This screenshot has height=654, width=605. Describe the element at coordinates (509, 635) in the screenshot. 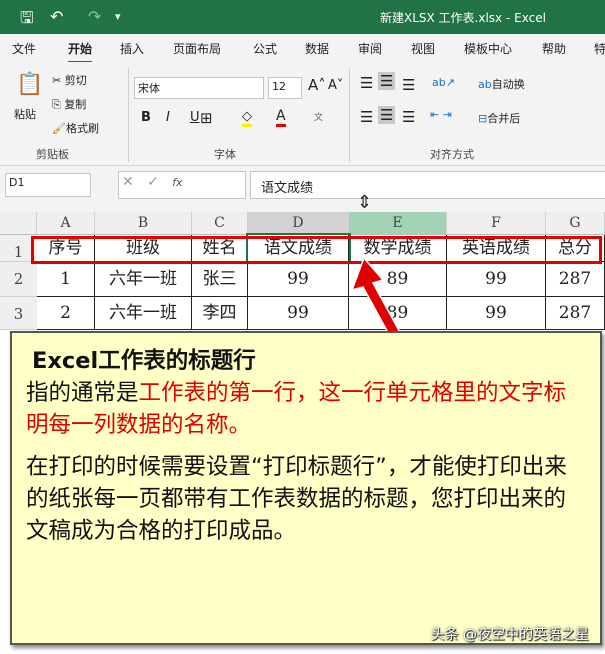

I see `watermark: 头条 @夜空中的英语之星` at that location.